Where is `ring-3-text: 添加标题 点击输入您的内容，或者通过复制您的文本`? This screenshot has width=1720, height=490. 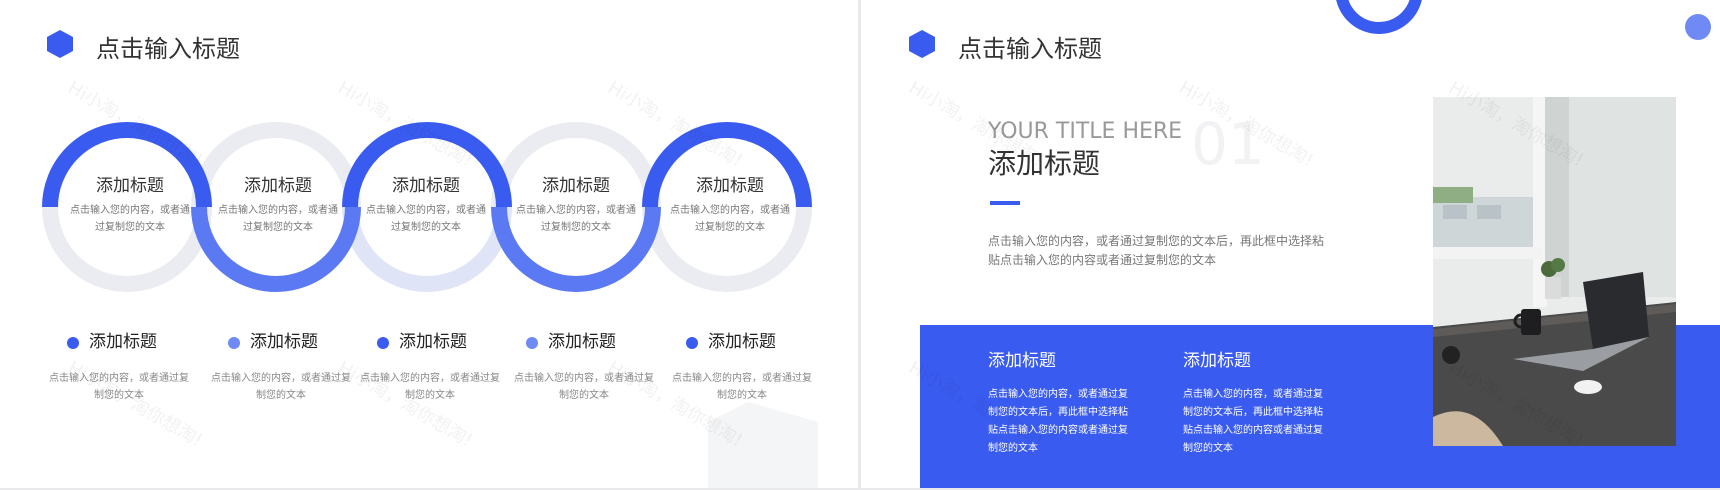 ring-3-text: 添加标题 点击输入您的内容，或者通过复制您的文本 is located at coordinates (426, 205).